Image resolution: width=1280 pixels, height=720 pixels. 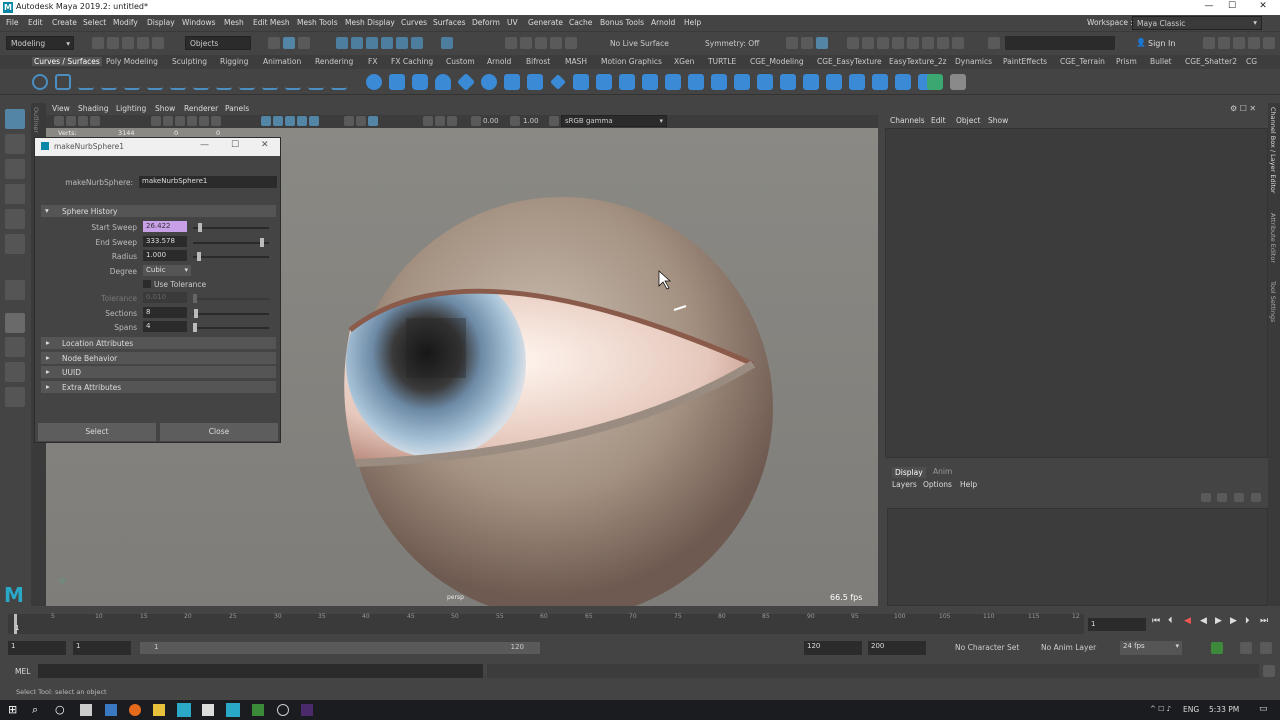 I want to click on end-sweep-field: 333.578, so click(x=165, y=241).